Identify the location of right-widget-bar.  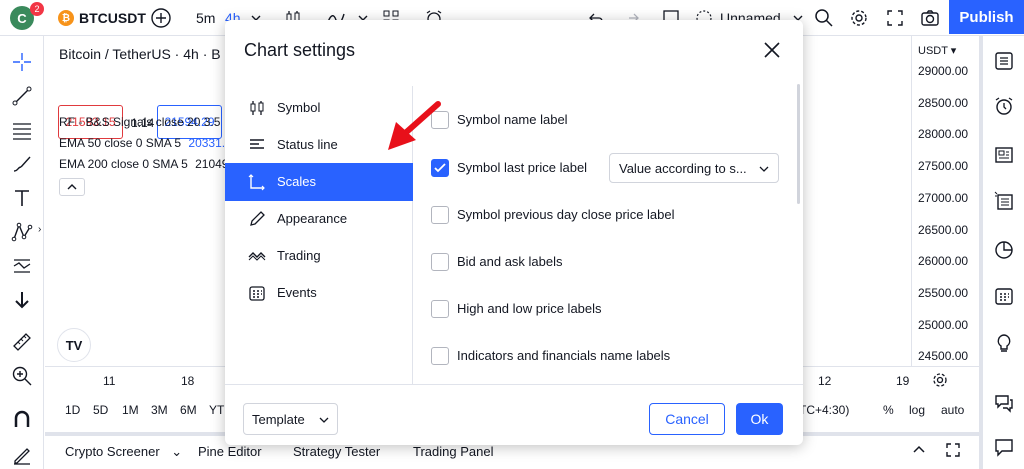
(1001, 252).